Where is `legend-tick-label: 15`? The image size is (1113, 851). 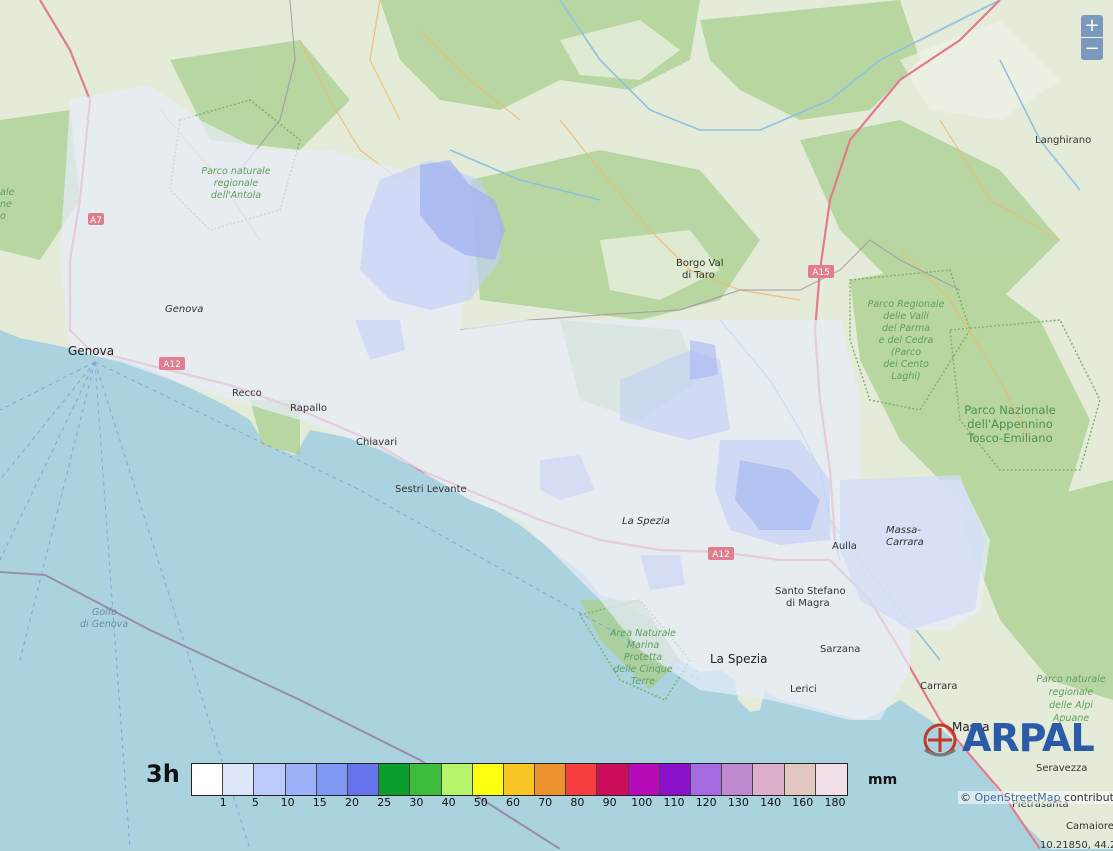
legend-tick-label: 15 is located at coordinates (319, 802).